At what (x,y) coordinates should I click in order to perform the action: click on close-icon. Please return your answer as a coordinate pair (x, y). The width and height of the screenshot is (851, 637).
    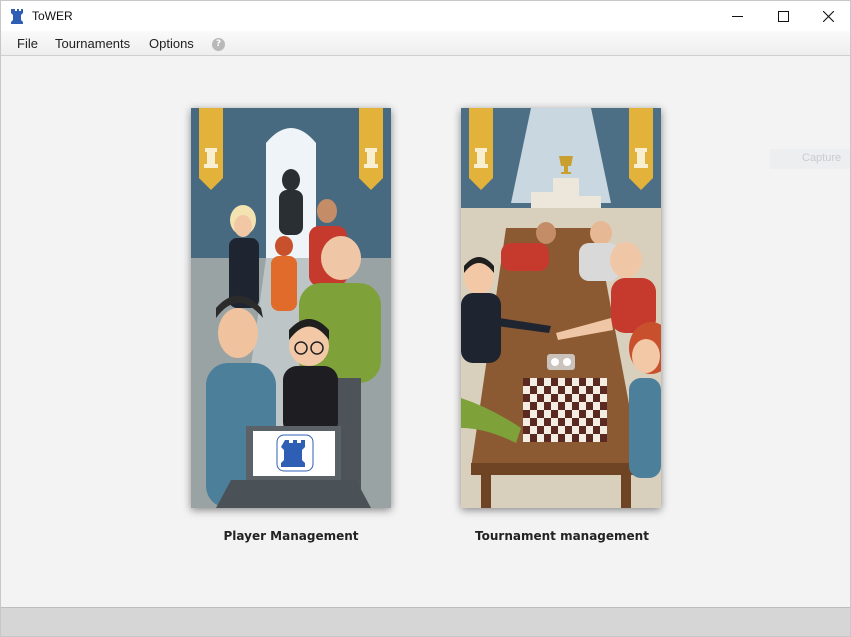
    Looking at the image, I should click on (828, 16).